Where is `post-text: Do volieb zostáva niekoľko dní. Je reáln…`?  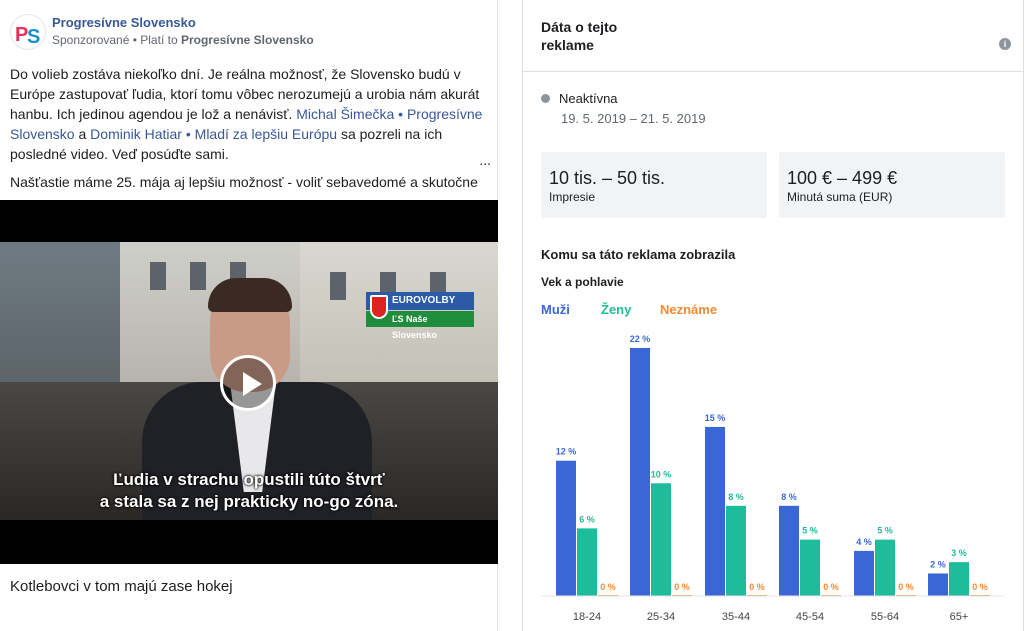 post-text: Do volieb zostáva niekoľko dní. Je reáln… is located at coordinates (249, 114).